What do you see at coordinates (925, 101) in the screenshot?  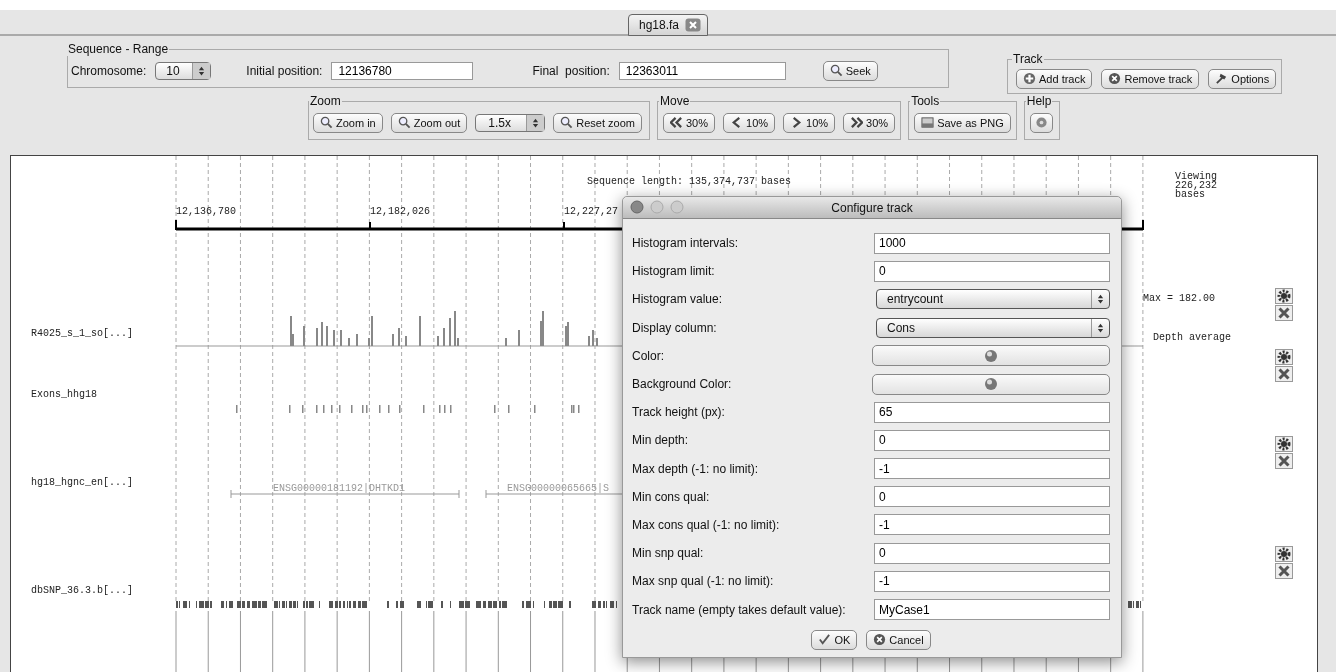 I see `group-title: Tools` at bounding box center [925, 101].